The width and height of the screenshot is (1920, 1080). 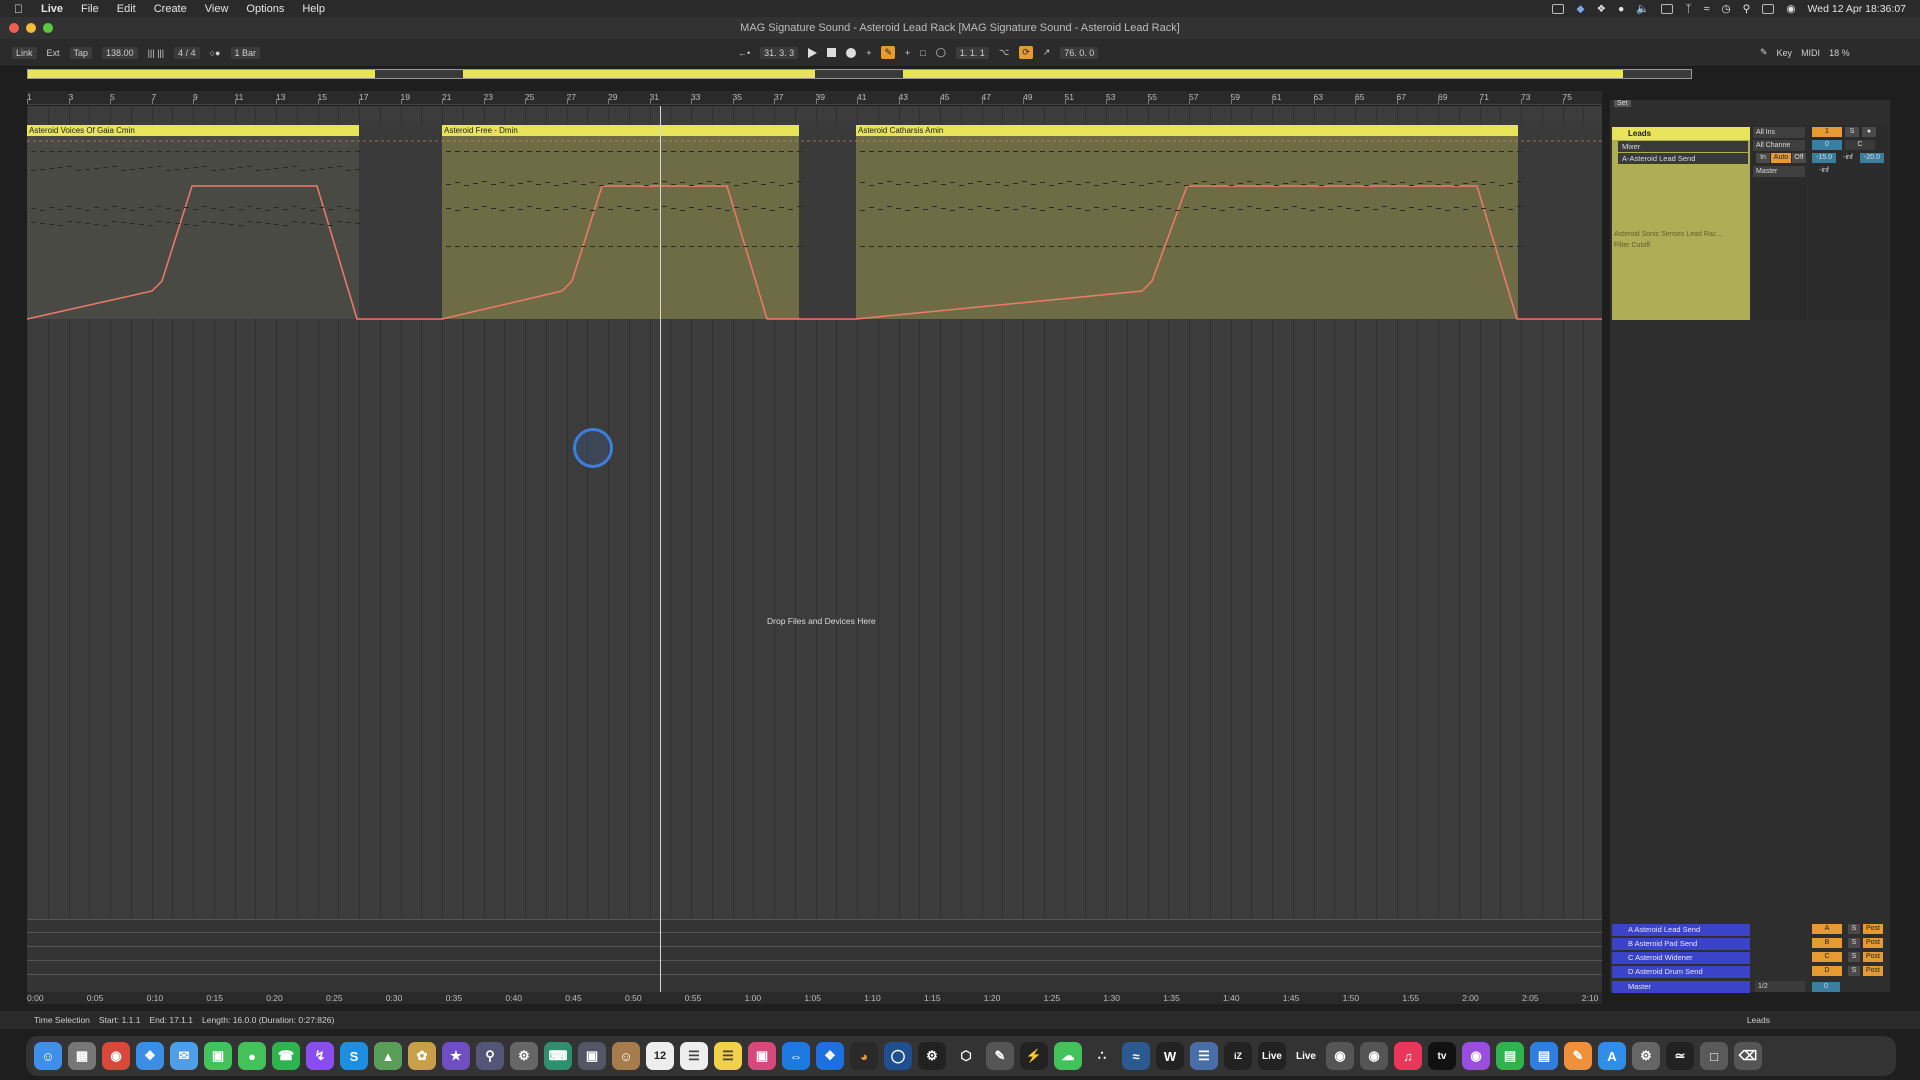 What do you see at coordinates (796, 1056) in the screenshot?
I see `teamviewer-icon: ⇔` at bounding box center [796, 1056].